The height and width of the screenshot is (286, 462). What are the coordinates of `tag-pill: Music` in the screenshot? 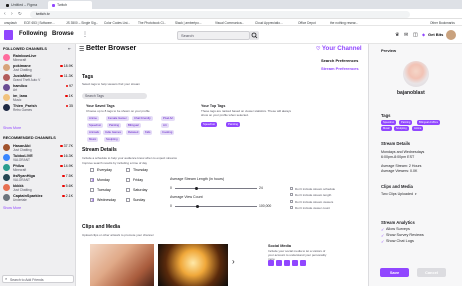 It's located at (93, 139).